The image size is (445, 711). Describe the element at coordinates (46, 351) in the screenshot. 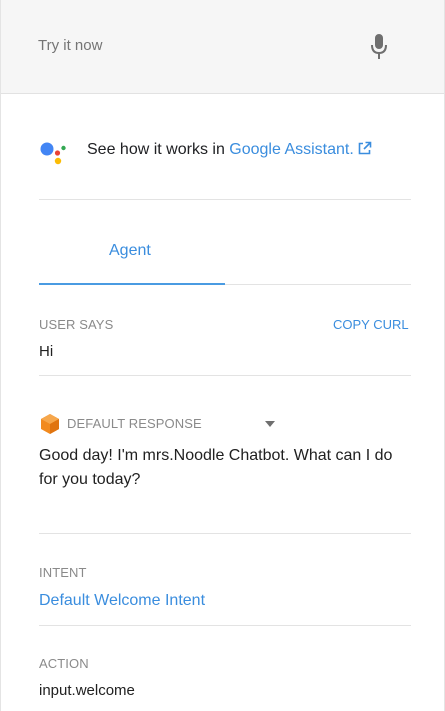

I see `user-says-value: Hi` at that location.